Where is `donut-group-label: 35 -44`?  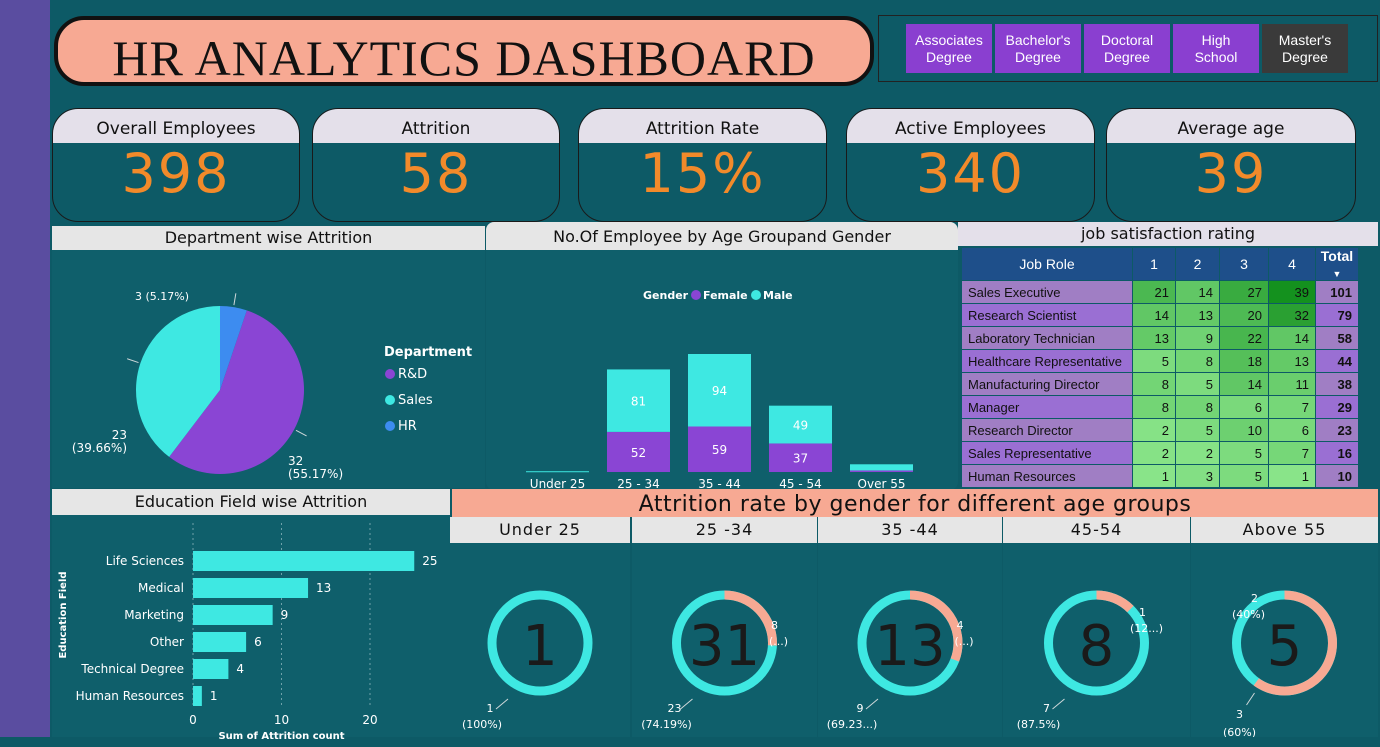
donut-group-label: 35 -44 is located at coordinates (910, 530).